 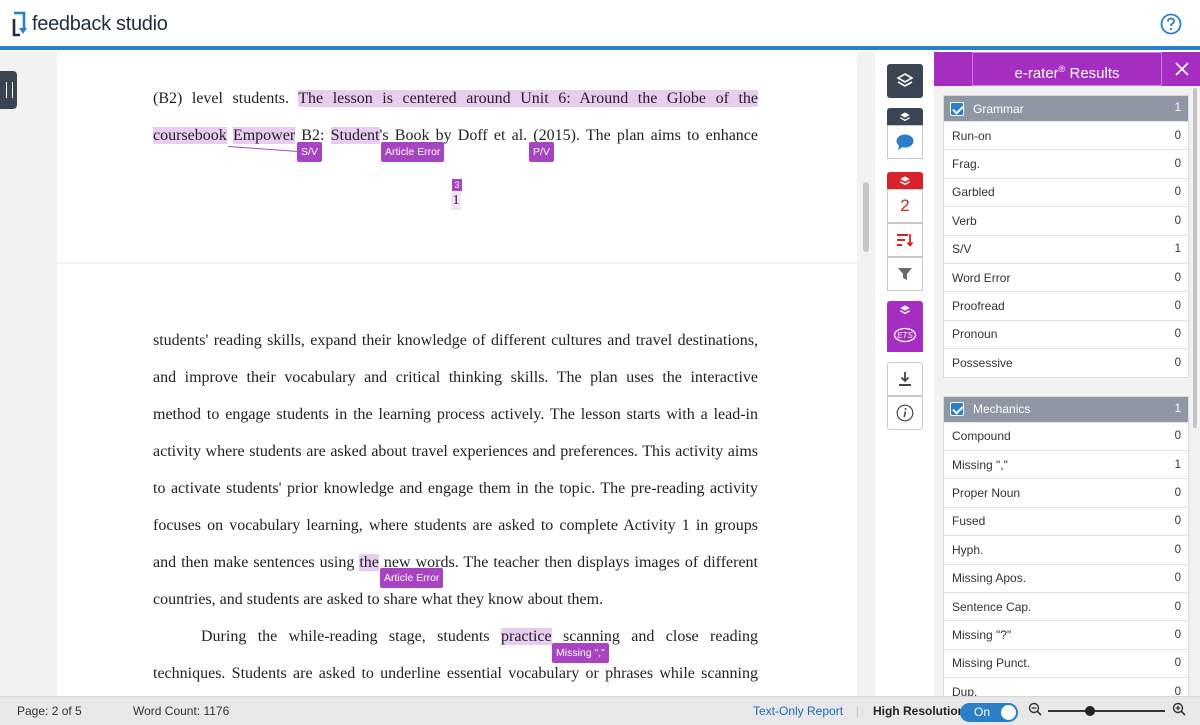 I want to click on error-mark-tag: S/V, so click(x=309, y=152).